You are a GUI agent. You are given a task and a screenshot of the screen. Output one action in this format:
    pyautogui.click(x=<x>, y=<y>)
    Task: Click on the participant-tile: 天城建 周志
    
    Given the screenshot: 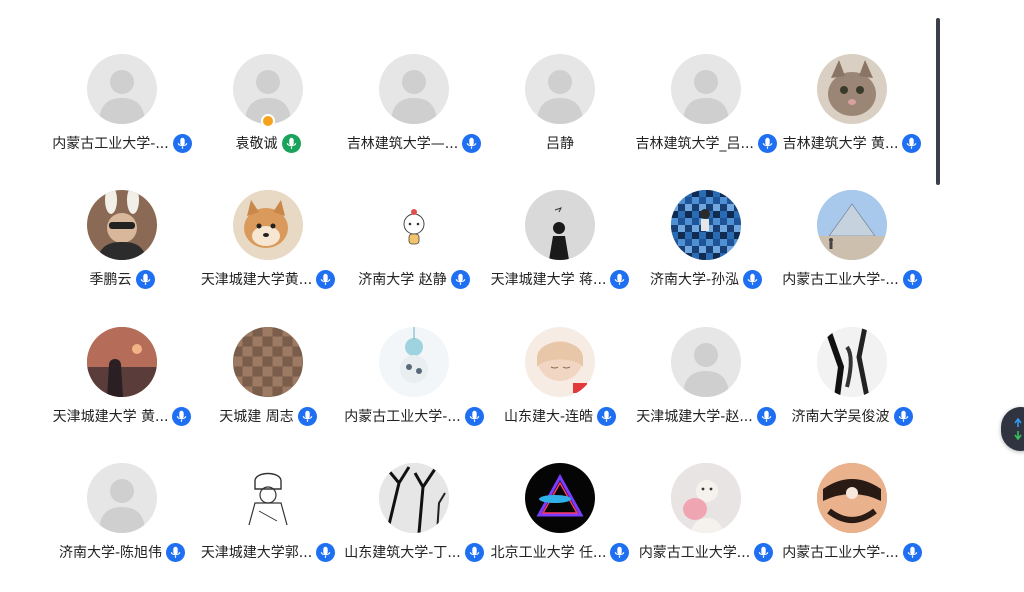 What is the action you would take?
    pyautogui.click(x=268, y=387)
    